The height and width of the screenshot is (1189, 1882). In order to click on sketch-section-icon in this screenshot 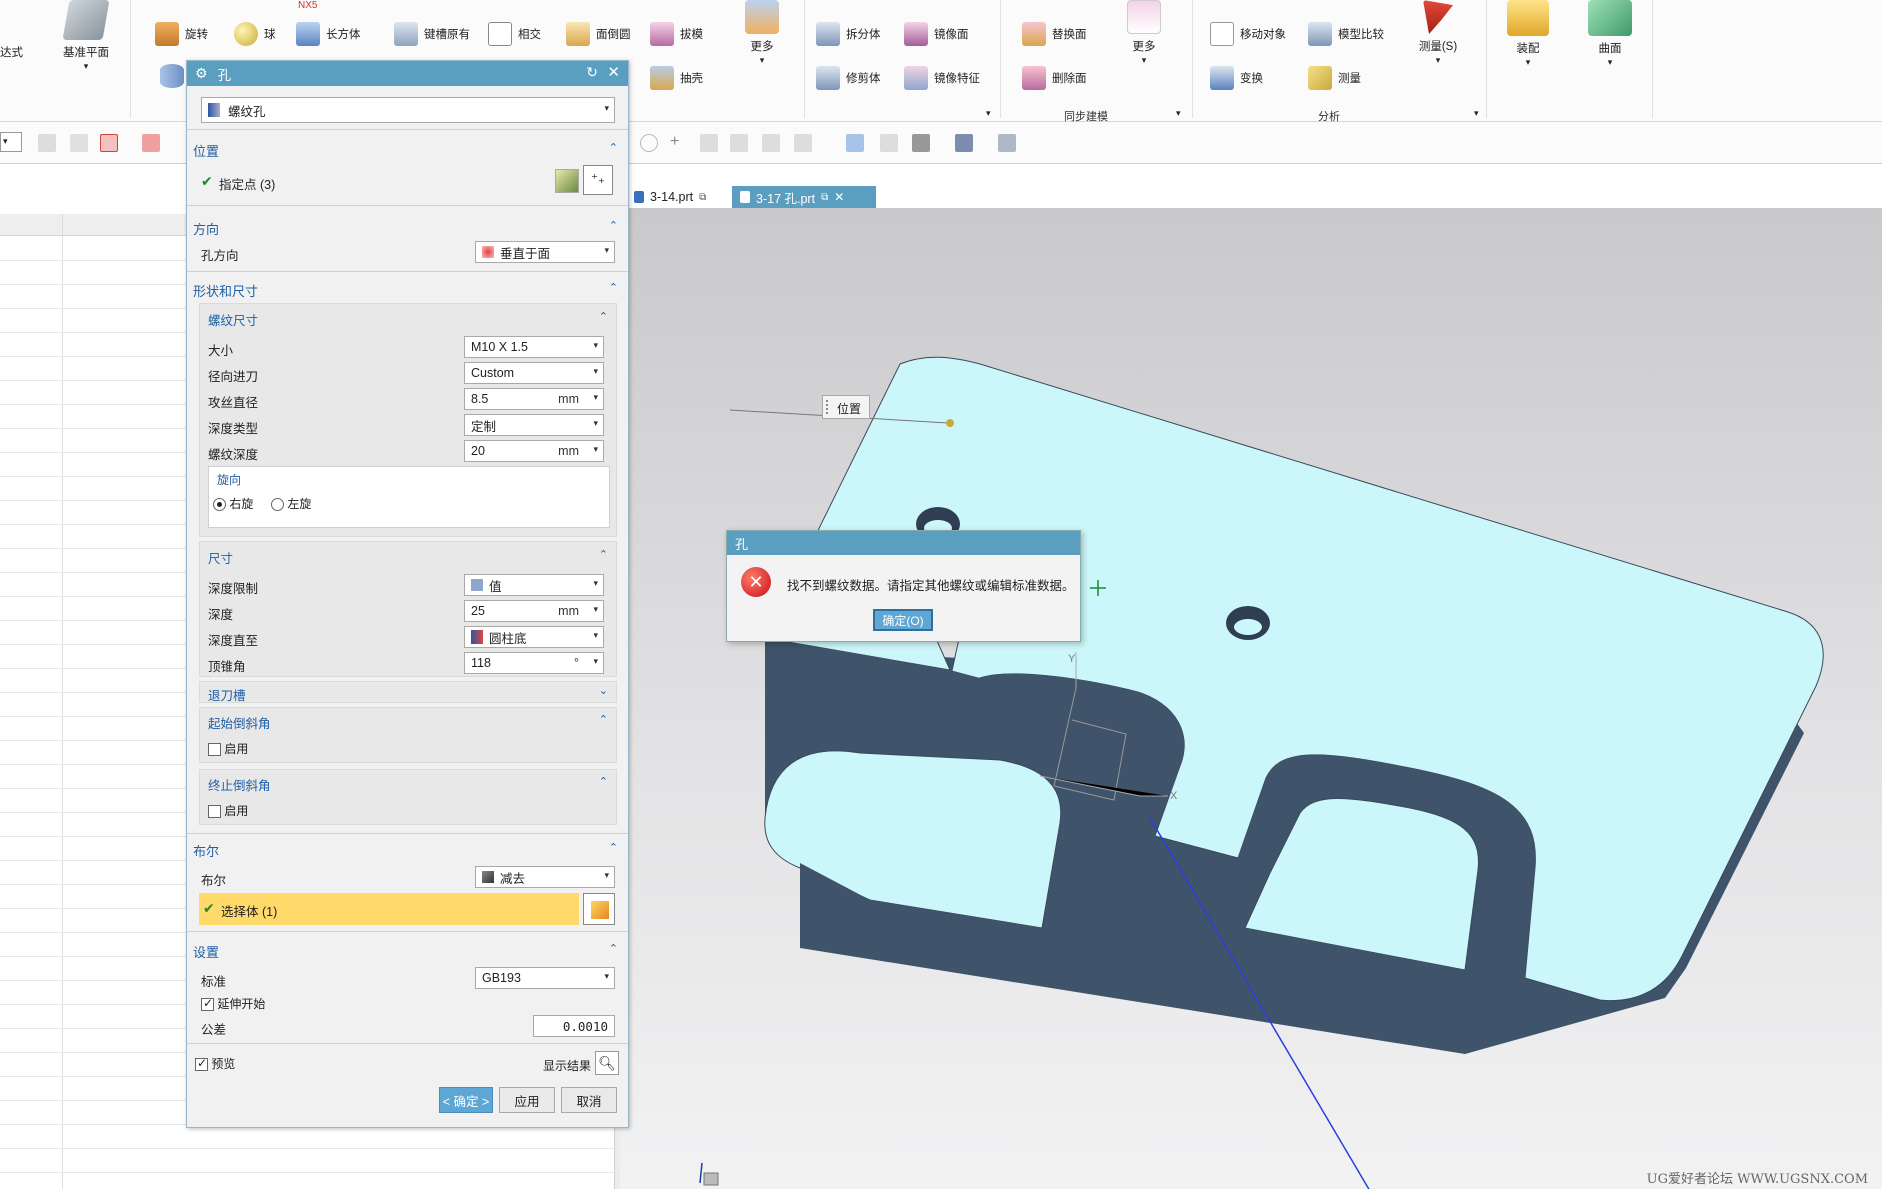, I will do `click(567, 181)`.